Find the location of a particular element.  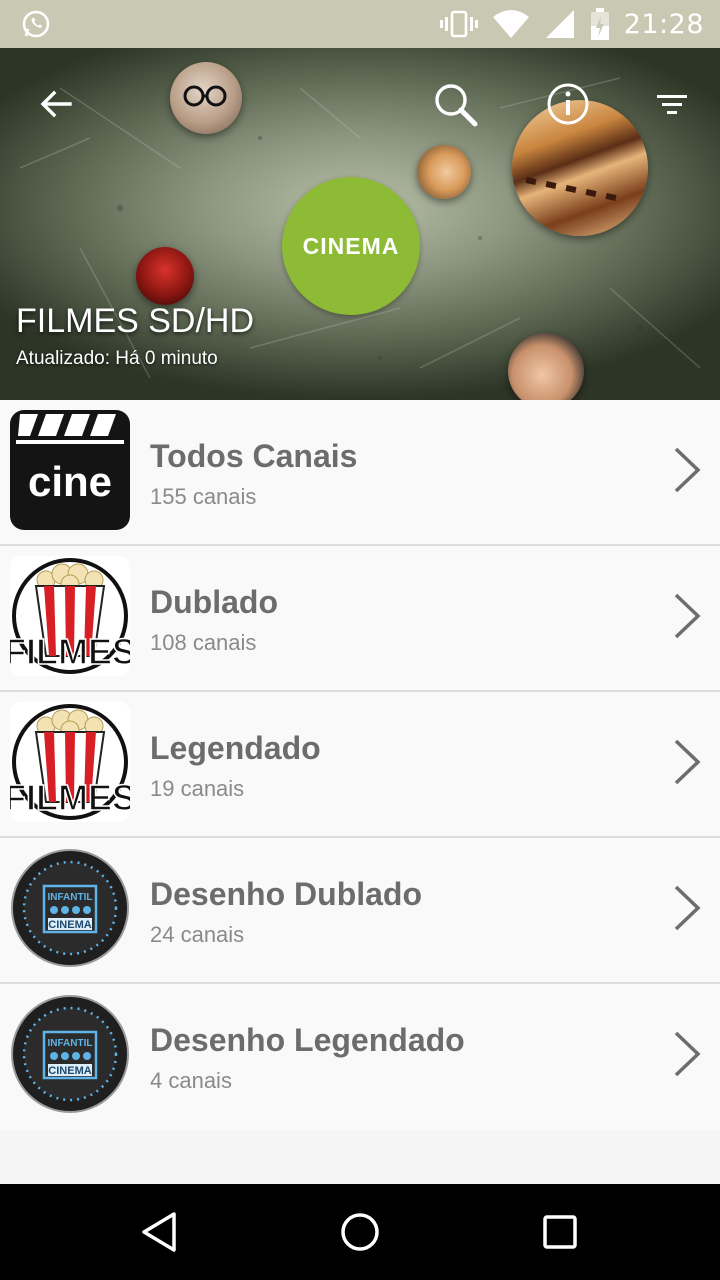

info-button is located at coordinates (568, 104).